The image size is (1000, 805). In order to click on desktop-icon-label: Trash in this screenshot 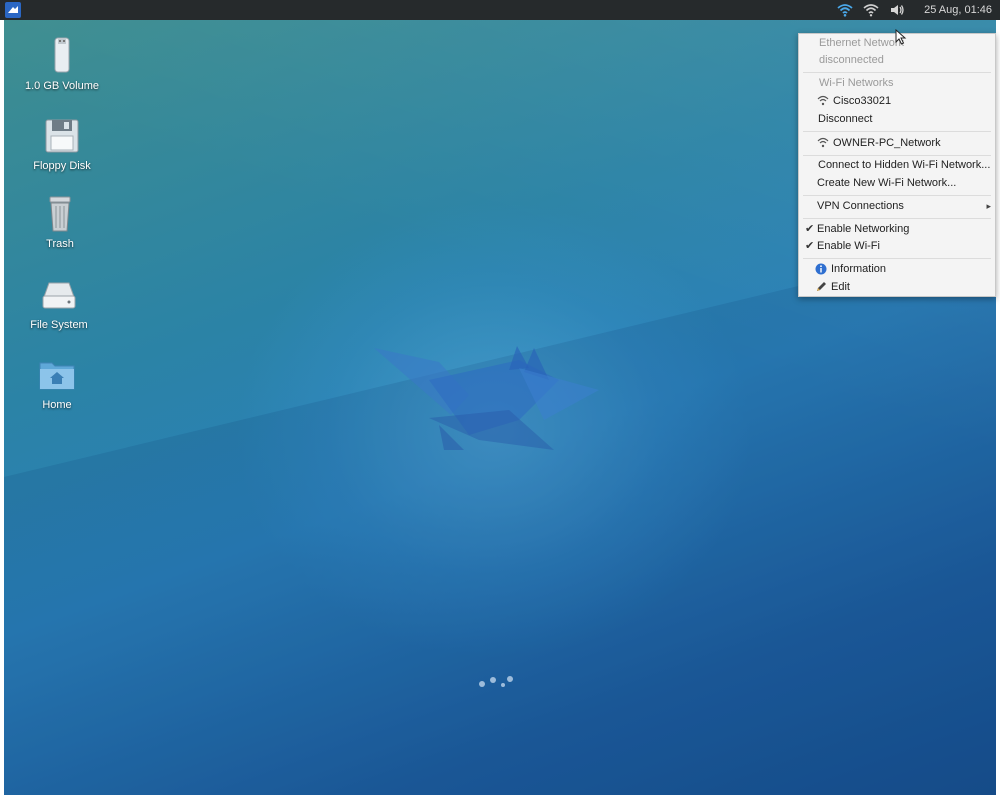, I will do `click(60, 244)`.